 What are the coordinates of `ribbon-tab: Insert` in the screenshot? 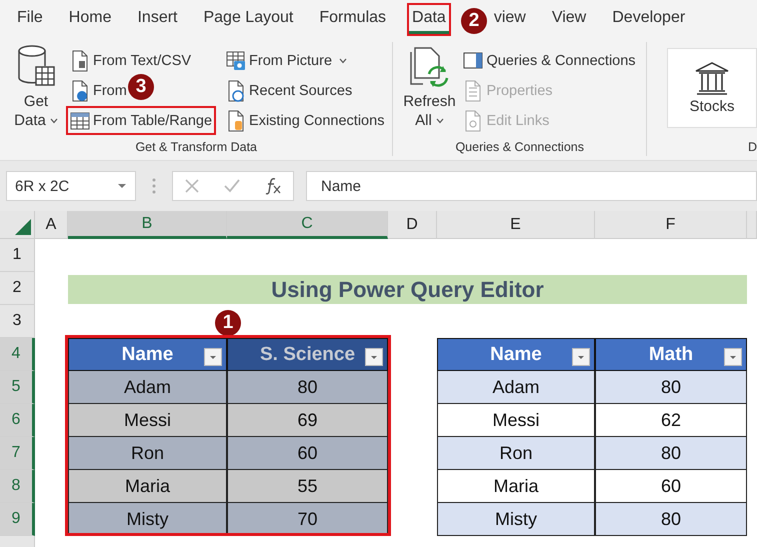 It's located at (157, 19).